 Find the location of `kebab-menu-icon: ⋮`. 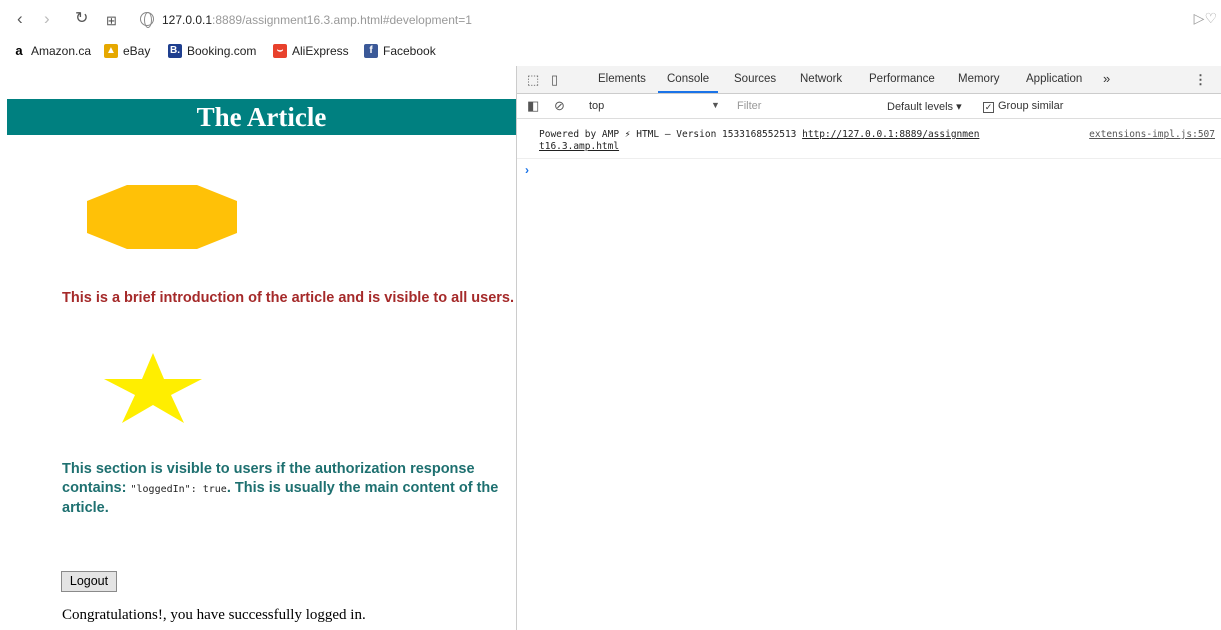

kebab-menu-icon: ⋮ is located at coordinates (1200, 80).